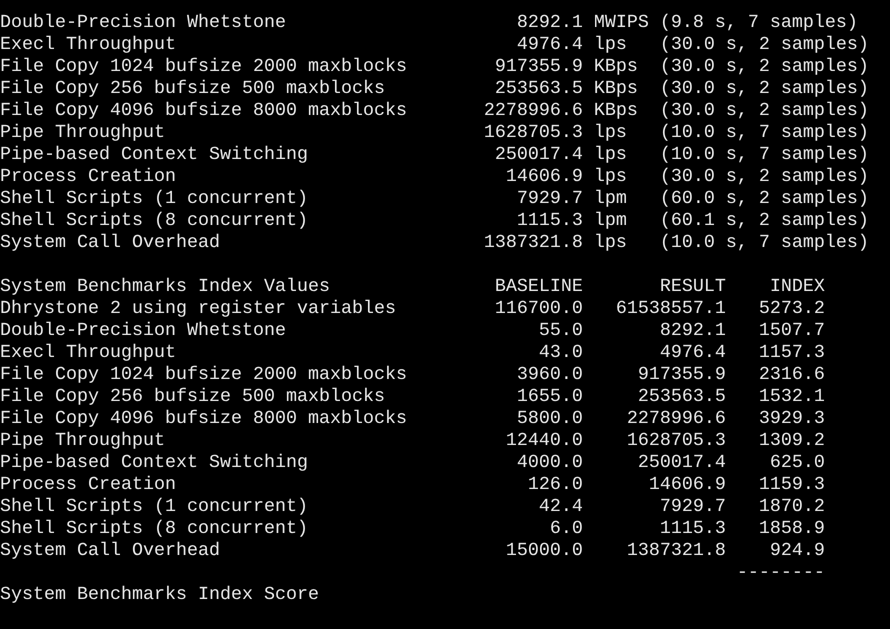  Describe the element at coordinates (681, 375) in the screenshot. I see `table-cell-text: 917355.9` at that location.